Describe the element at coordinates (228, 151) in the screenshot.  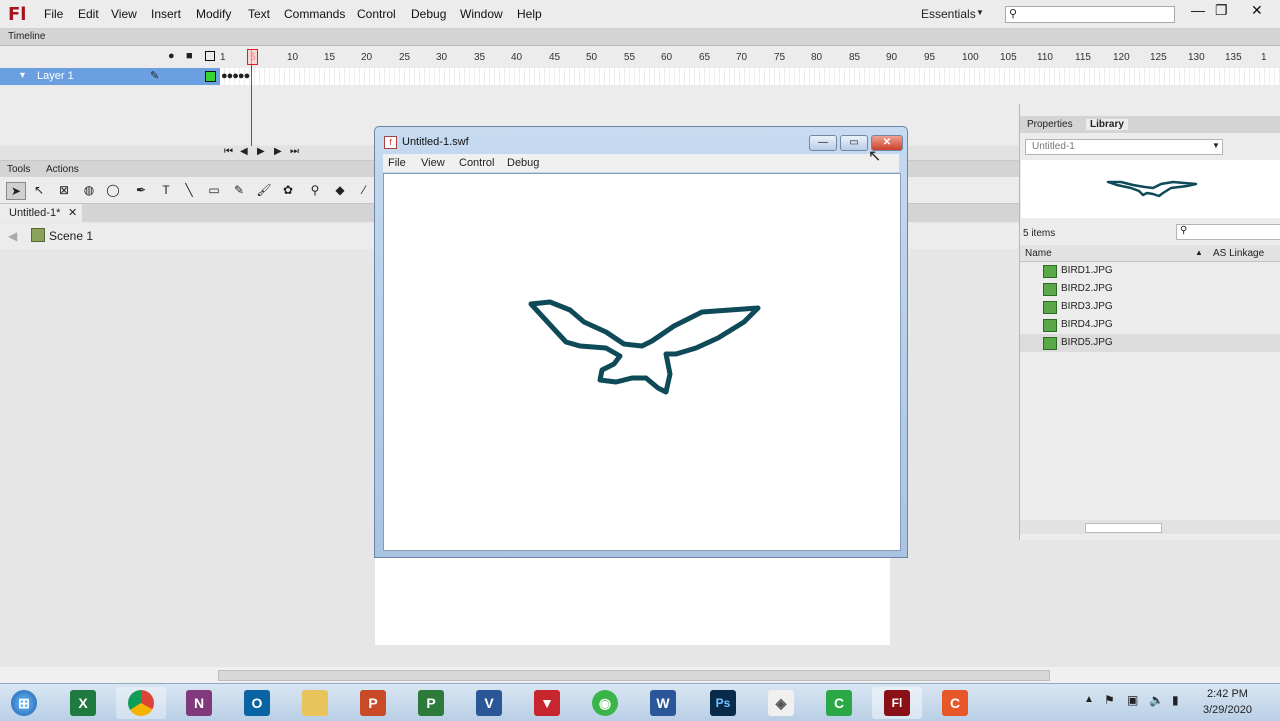
I see `first-frame-icon: ⏮` at that location.